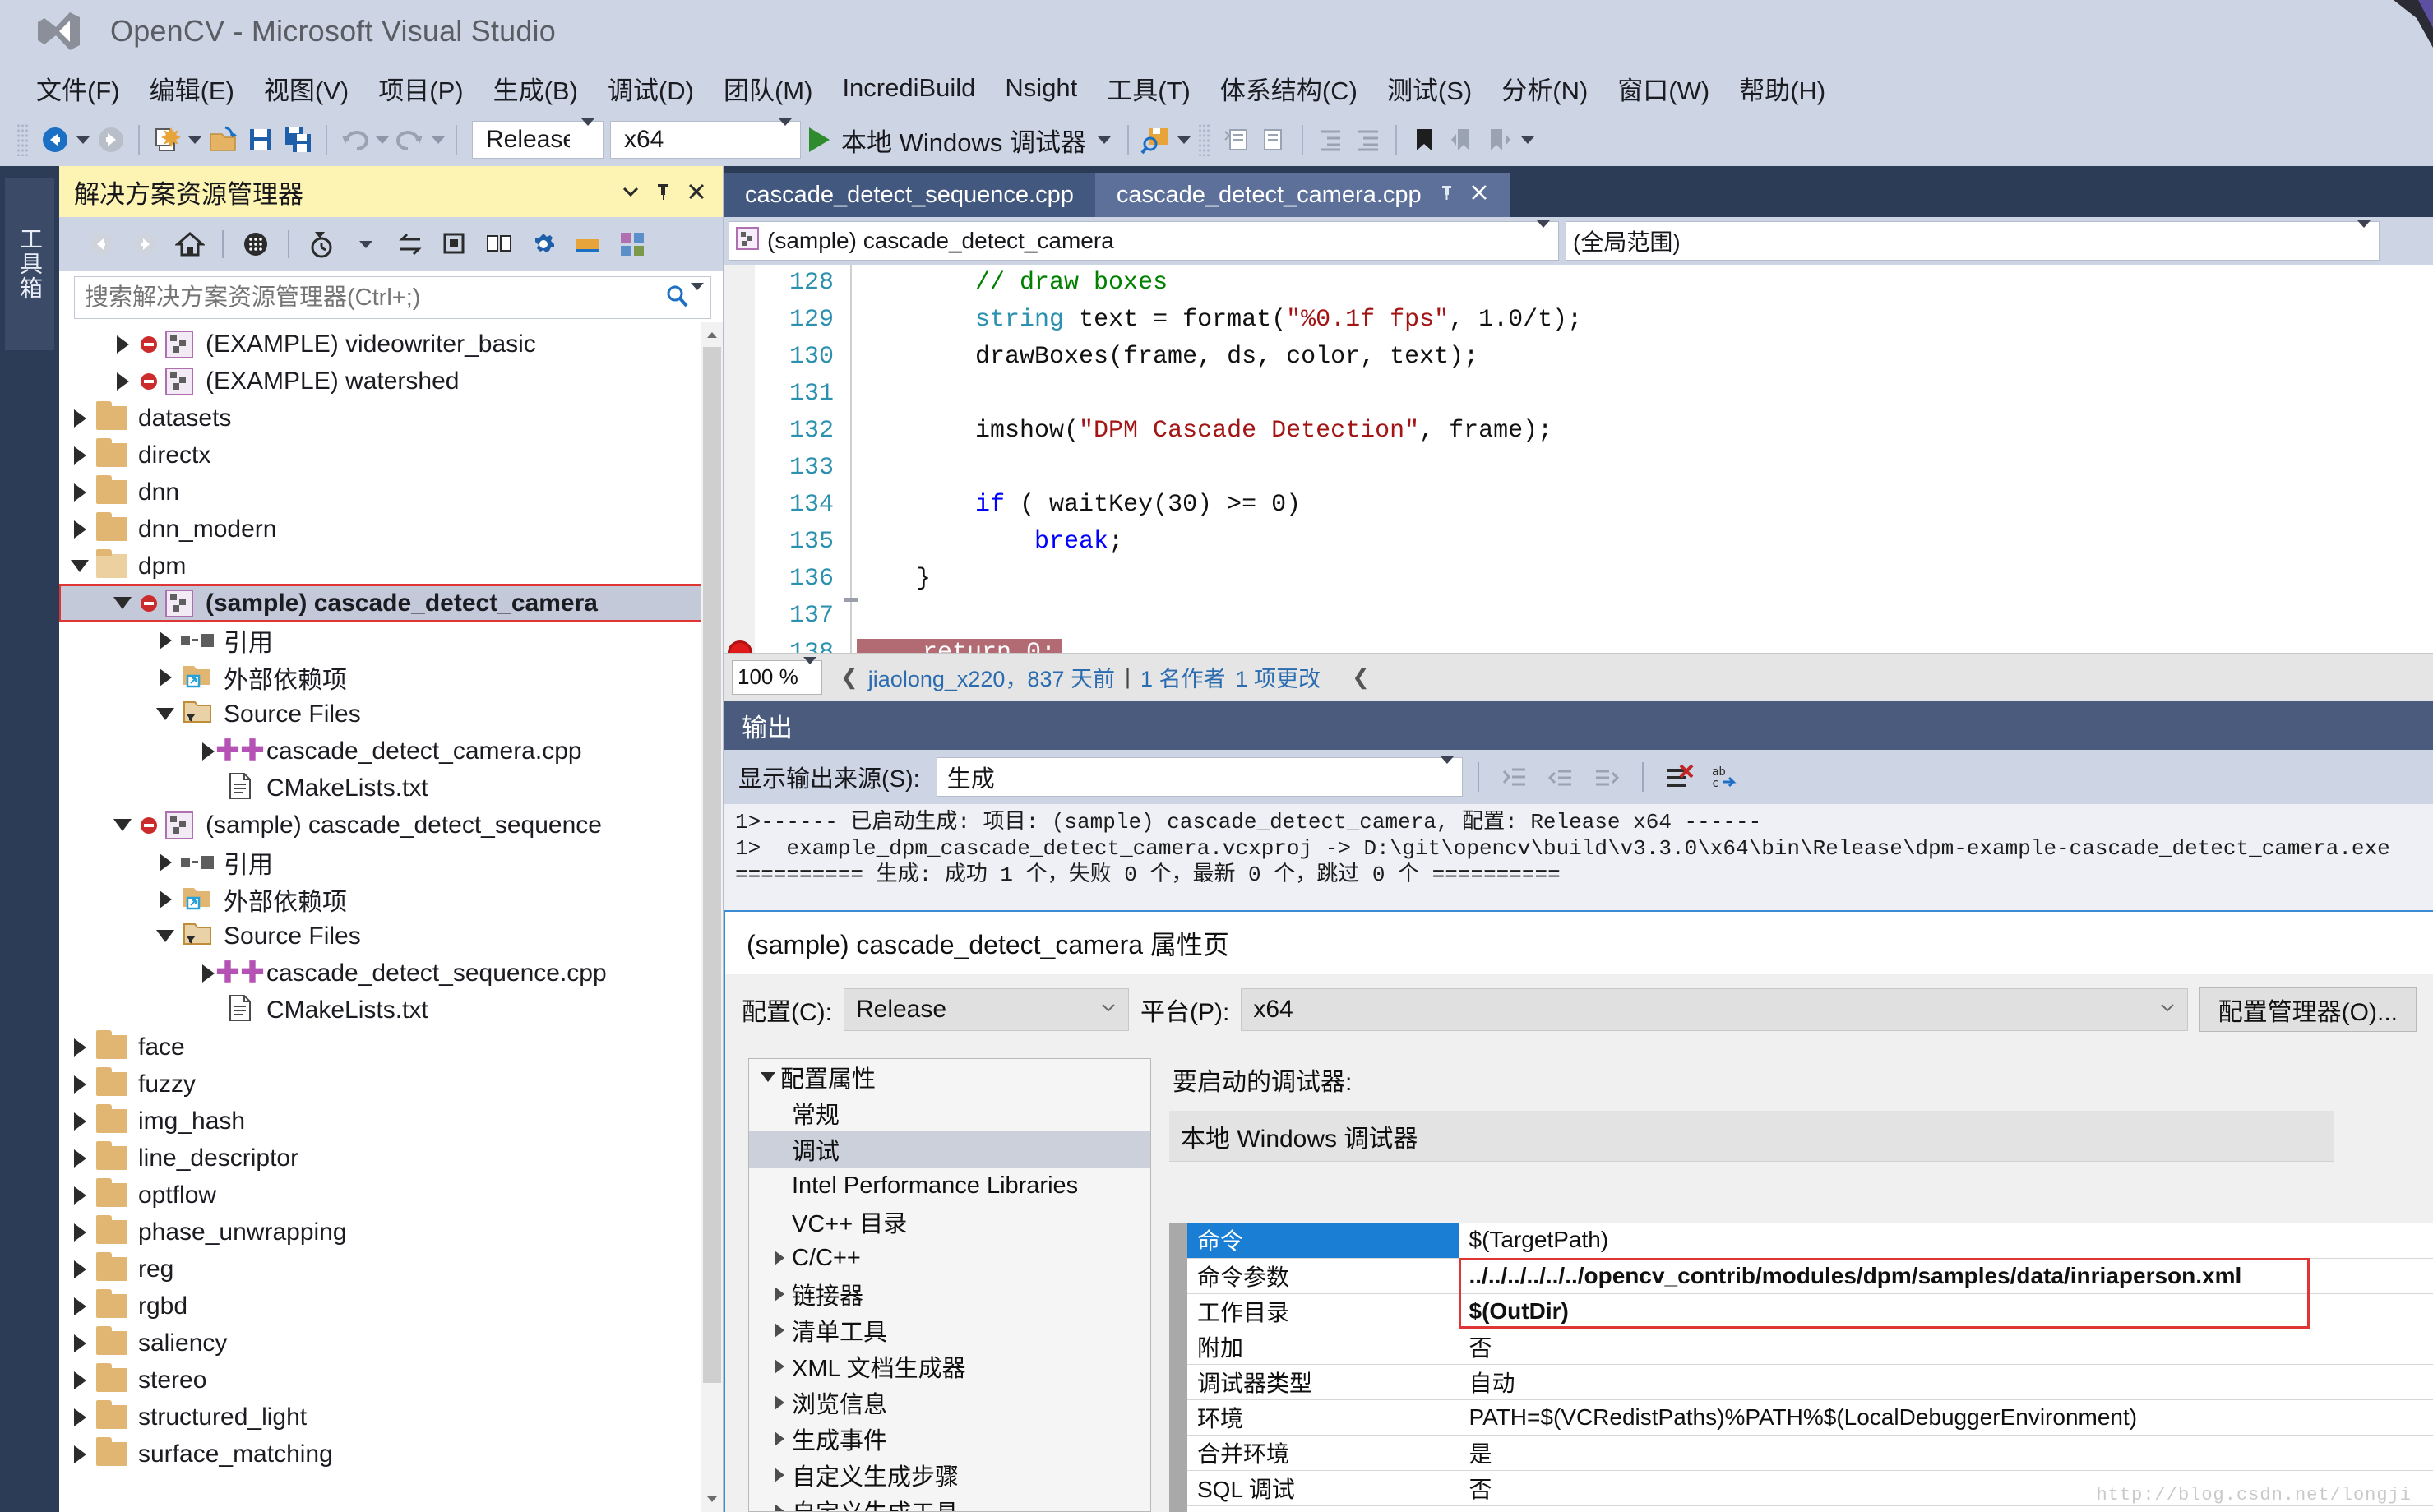 Image resolution: width=2433 pixels, height=1512 pixels. Describe the element at coordinates (391, 751) in the screenshot. I see `tree-node-11: ✚✚ cascade_detect_camera.cpp` at that location.